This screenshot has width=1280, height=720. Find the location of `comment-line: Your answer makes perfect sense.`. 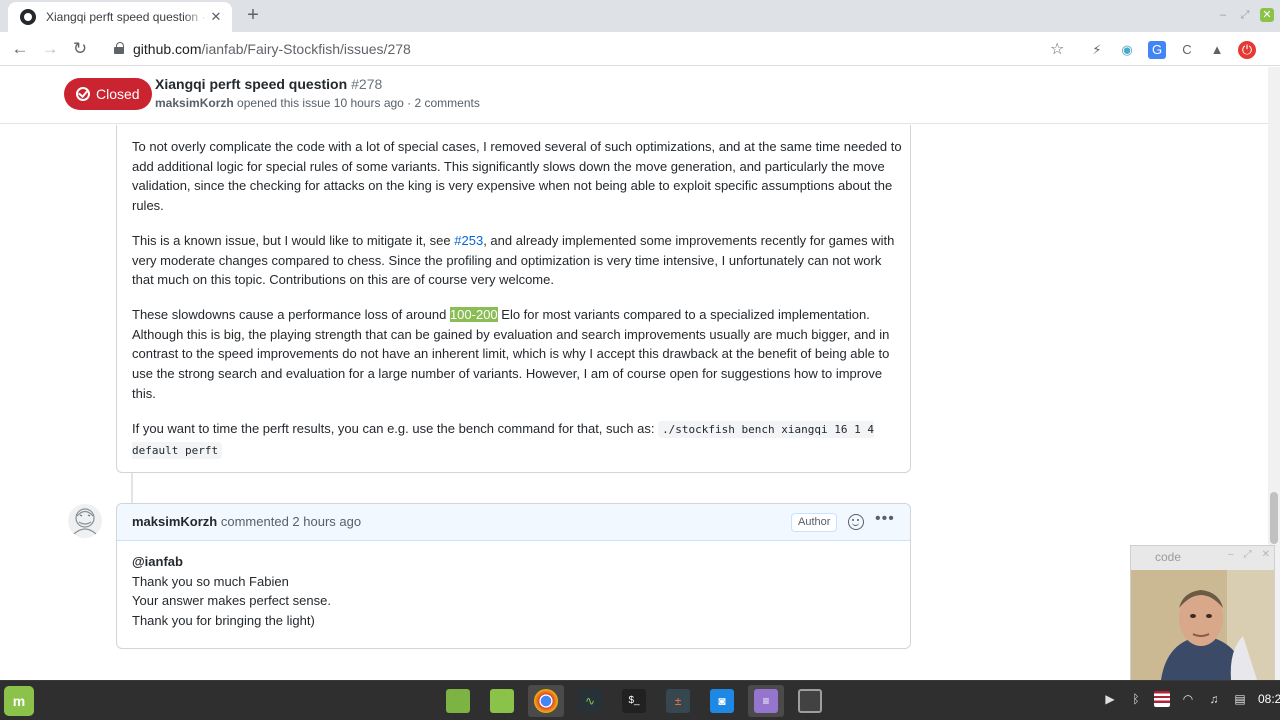

comment-line: Your answer makes perfect sense. is located at coordinates (231, 601).